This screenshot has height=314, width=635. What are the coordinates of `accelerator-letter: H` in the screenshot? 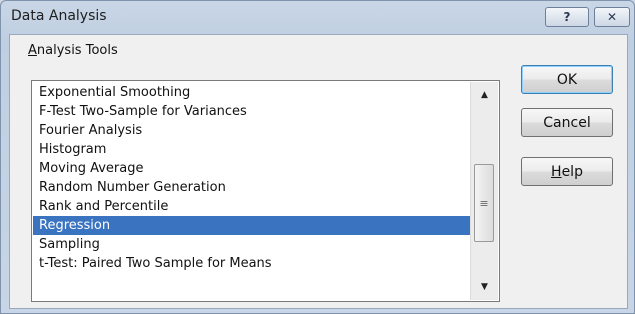 It's located at (556, 171).